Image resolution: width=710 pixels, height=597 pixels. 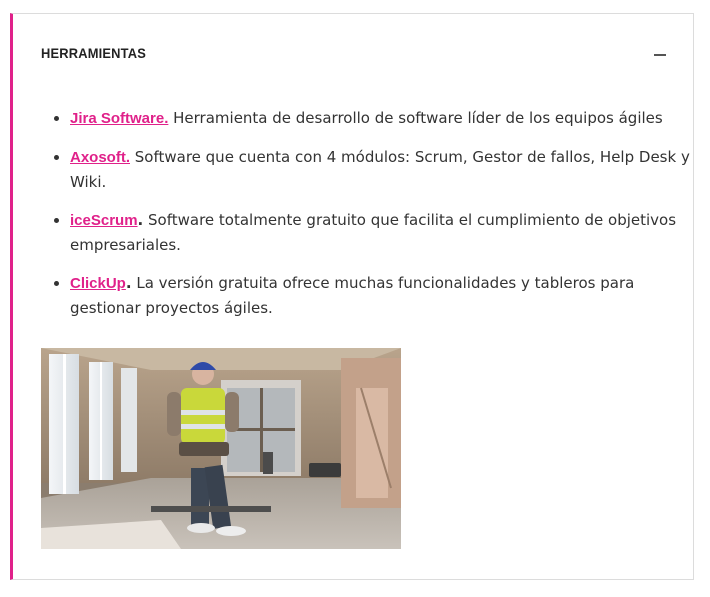 What do you see at coordinates (100, 157) in the screenshot?
I see `tool-link-axosoft: Axosoft.` at bounding box center [100, 157].